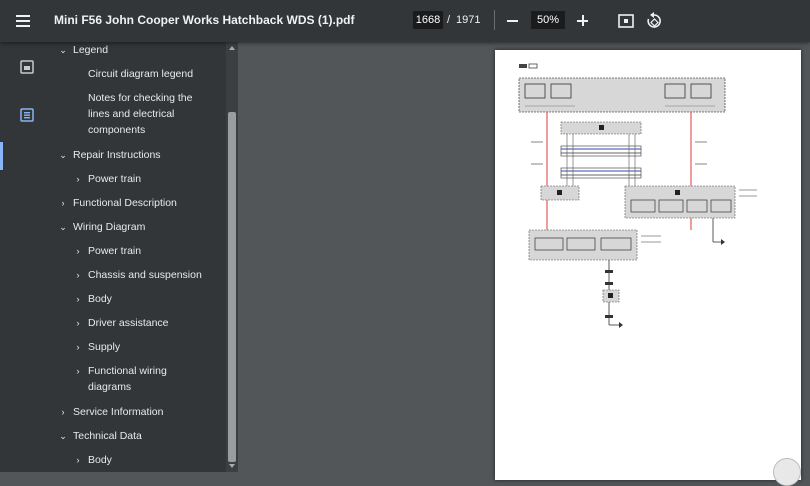 The height and width of the screenshot is (486, 810). I want to click on scroll-up-arrow, so click(232, 48).